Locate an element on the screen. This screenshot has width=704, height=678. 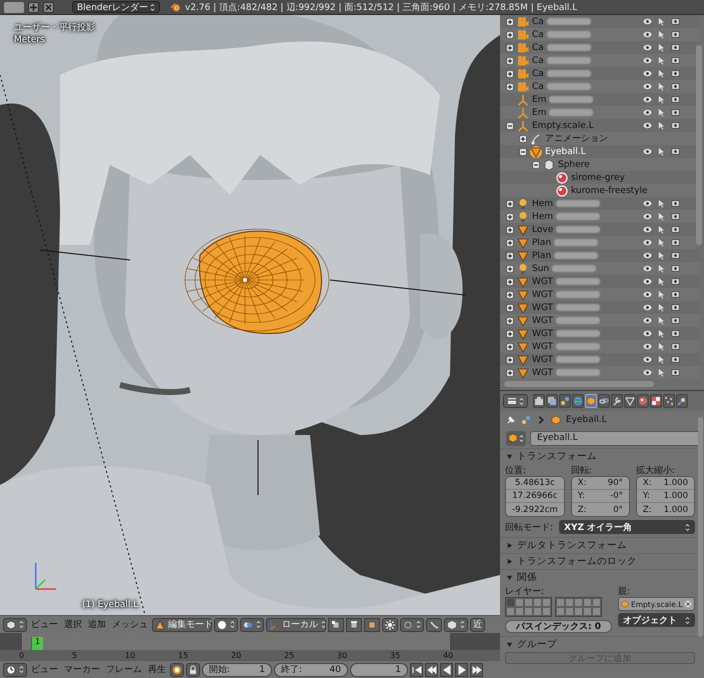
object-browse-button is located at coordinates (516, 438).